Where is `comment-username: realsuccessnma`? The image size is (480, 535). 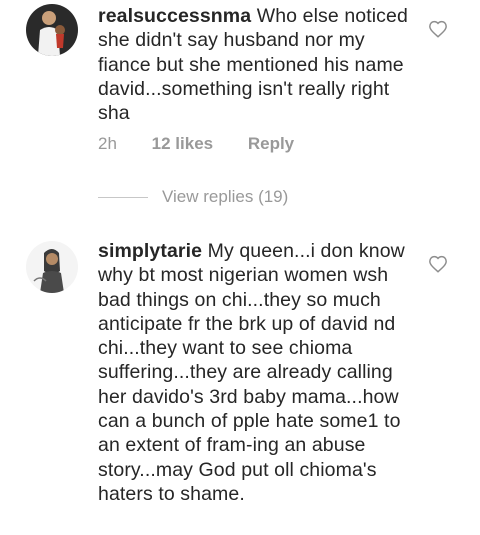 comment-username: realsuccessnma is located at coordinates (174, 16).